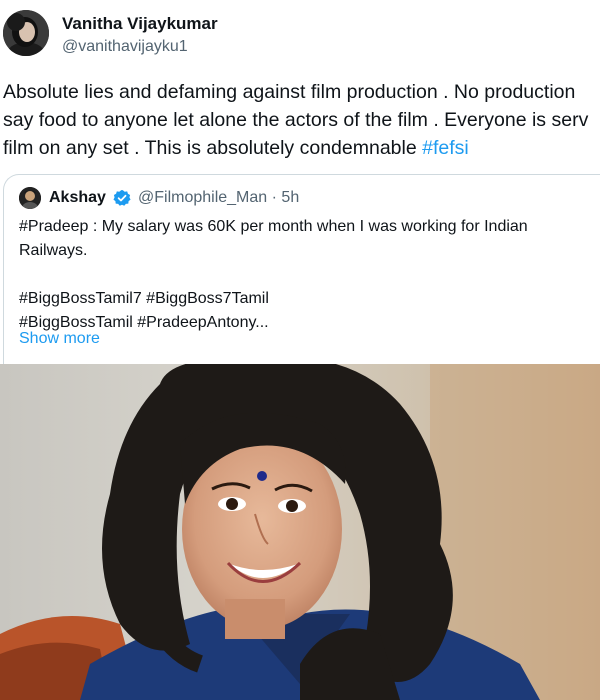 The width and height of the screenshot is (600, 700). Describe the element at coordinates (290, 197) in the screenshot. I see `quoted-timestamp: 5h` at that location.